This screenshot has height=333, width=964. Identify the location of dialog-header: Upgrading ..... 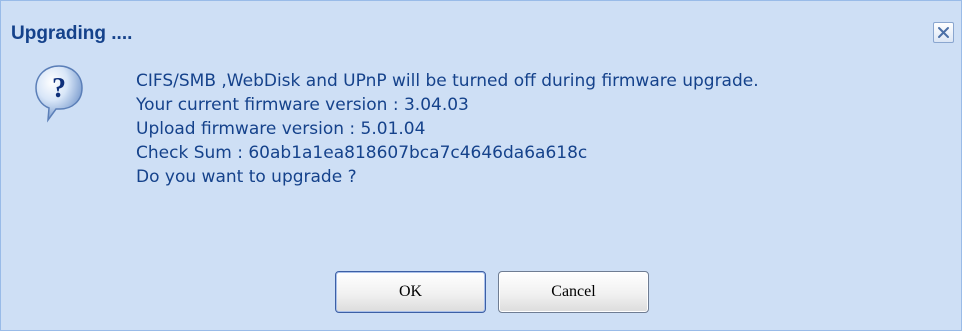
(481, 24).